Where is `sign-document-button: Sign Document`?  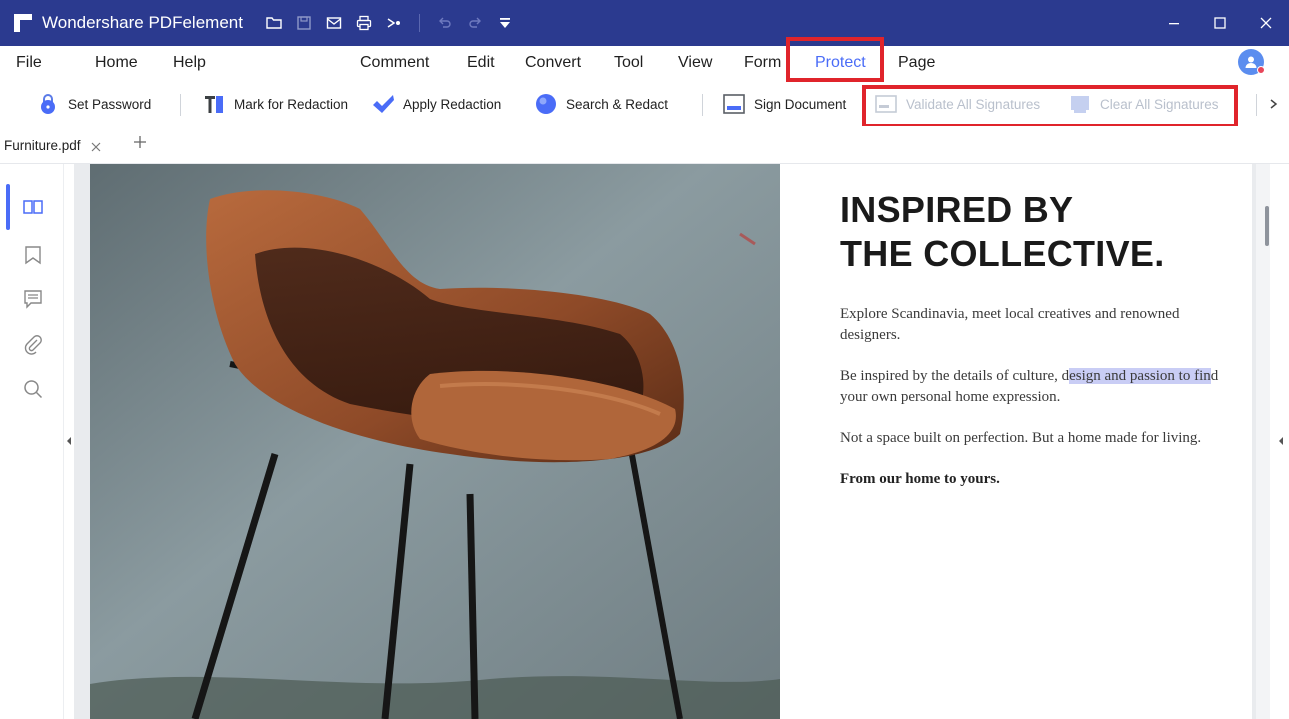
sign-document-button: Sign Document is located at coordinates (784, 104).